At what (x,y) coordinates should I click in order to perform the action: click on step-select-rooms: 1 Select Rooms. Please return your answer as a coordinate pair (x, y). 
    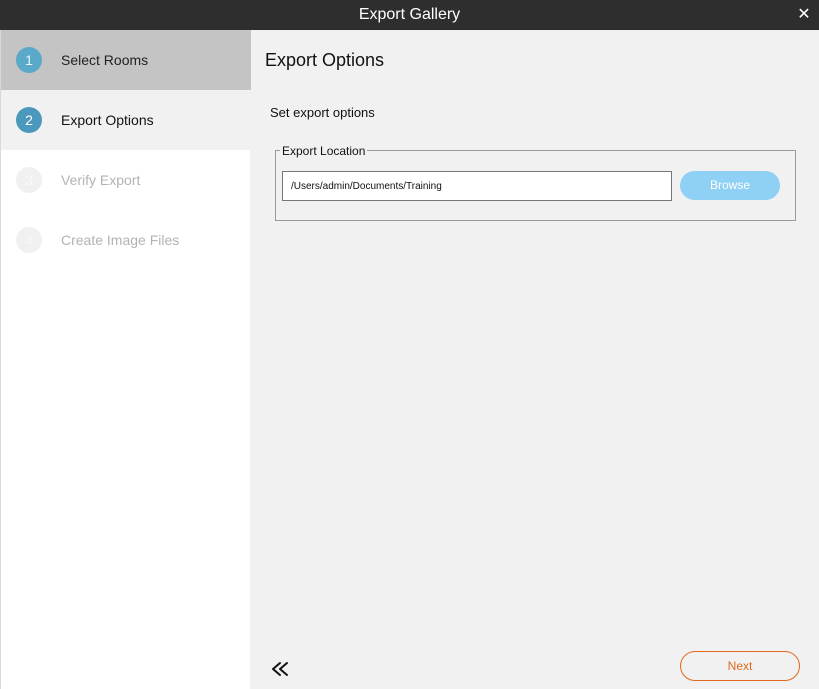
    Looking at the image, I should click on (126, 60).